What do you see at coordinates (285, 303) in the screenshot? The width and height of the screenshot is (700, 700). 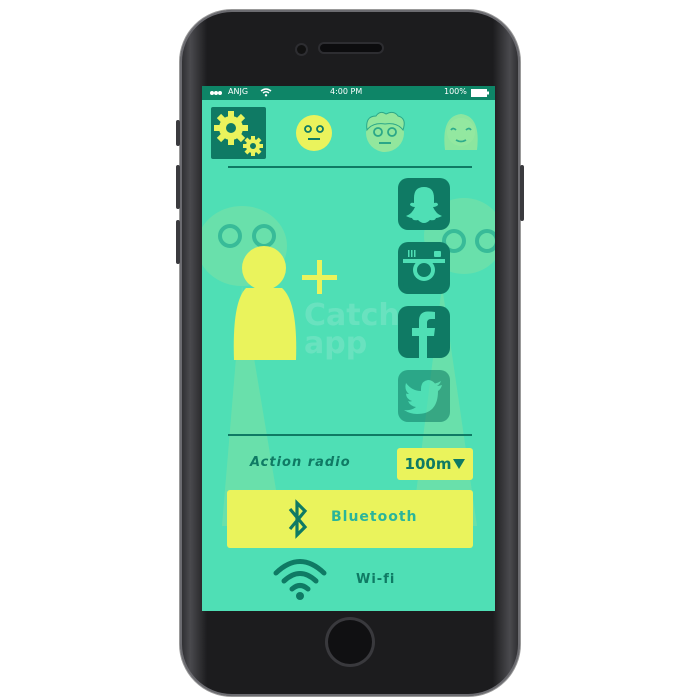 I see `person-plus-icon` at bounding box center [285, 303].